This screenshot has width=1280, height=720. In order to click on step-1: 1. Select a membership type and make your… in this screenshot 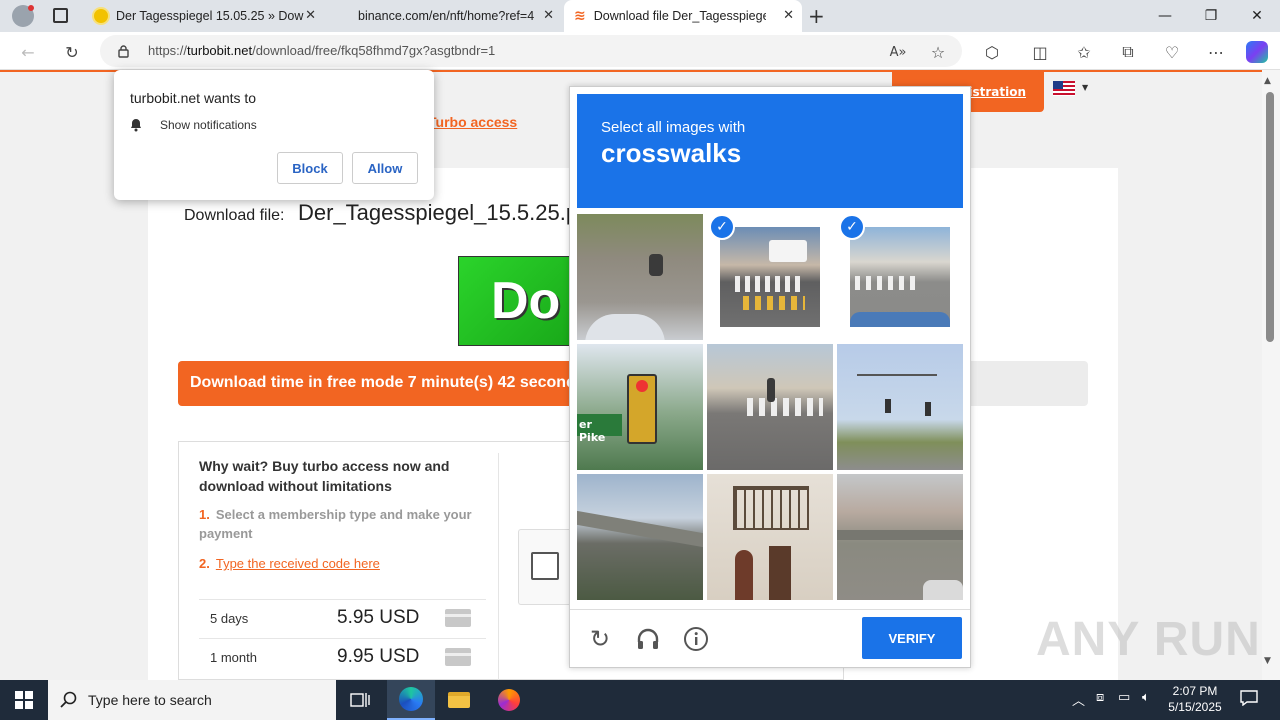, I will do `click(335, 524)`.